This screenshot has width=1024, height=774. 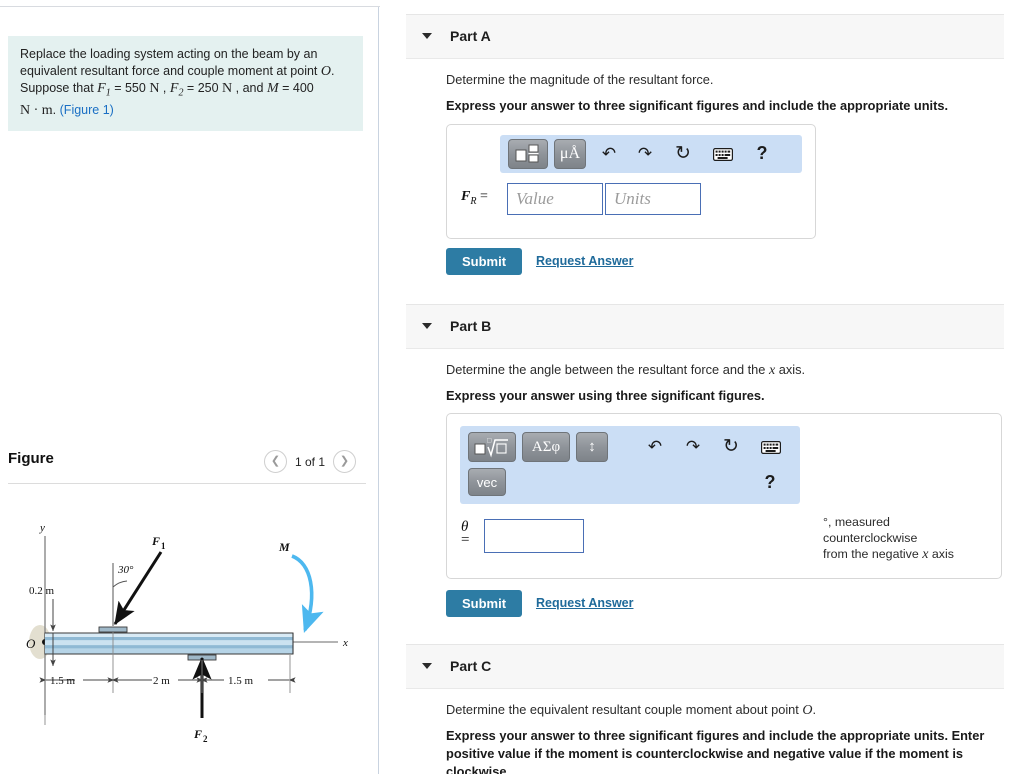 I want to click on arrows-updown-icon: ↕, so click(x=592, y=447).